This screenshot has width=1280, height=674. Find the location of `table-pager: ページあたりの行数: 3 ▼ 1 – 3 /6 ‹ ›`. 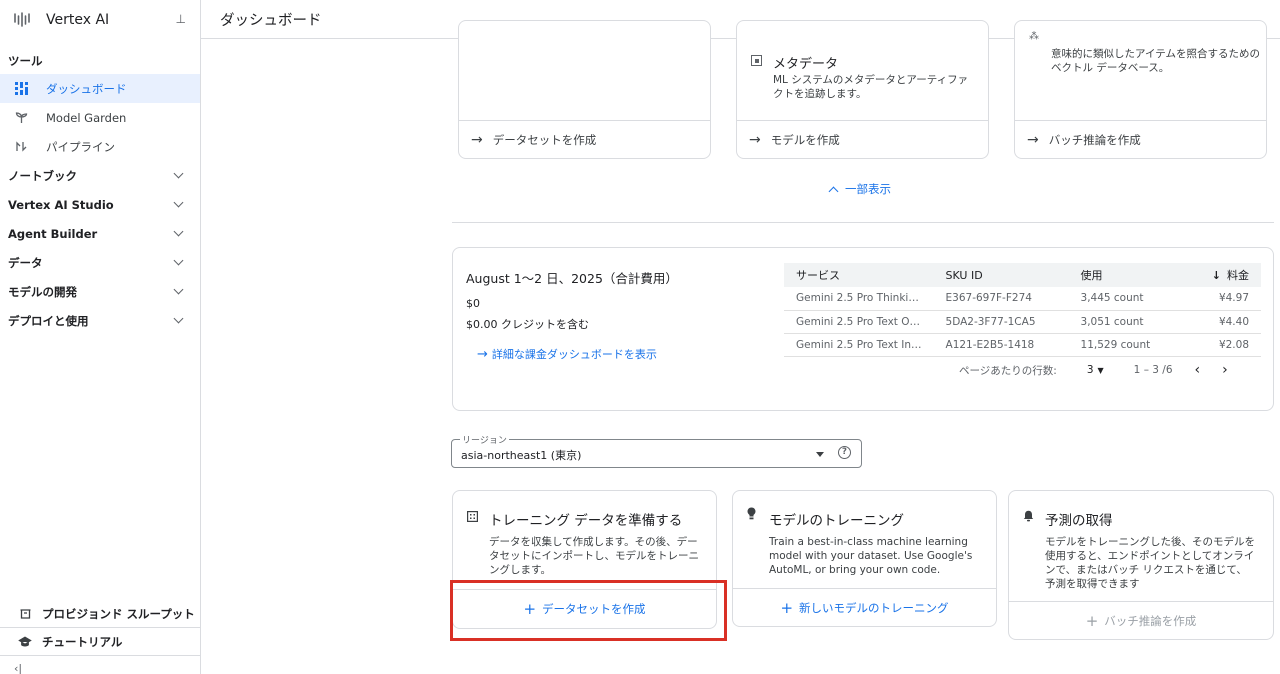

table-pager: ページあたりの行数: 3 ▼ 1 – 3 /6 ‹ › is located at coordinates (1093, 370).